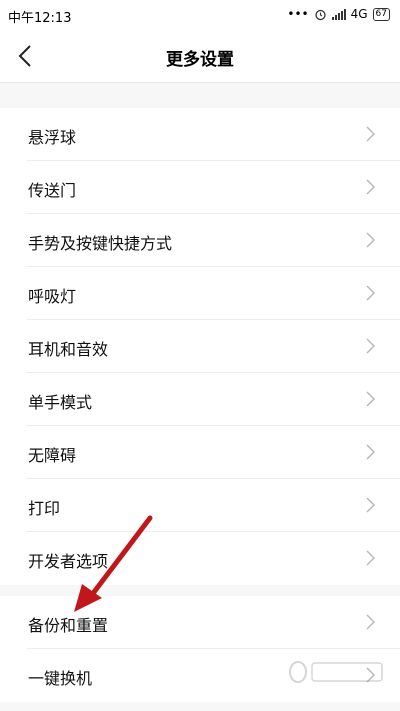 The image size is (400, 711). I want to click on settings-row-label: 呼吸灯, so click(52, 296).